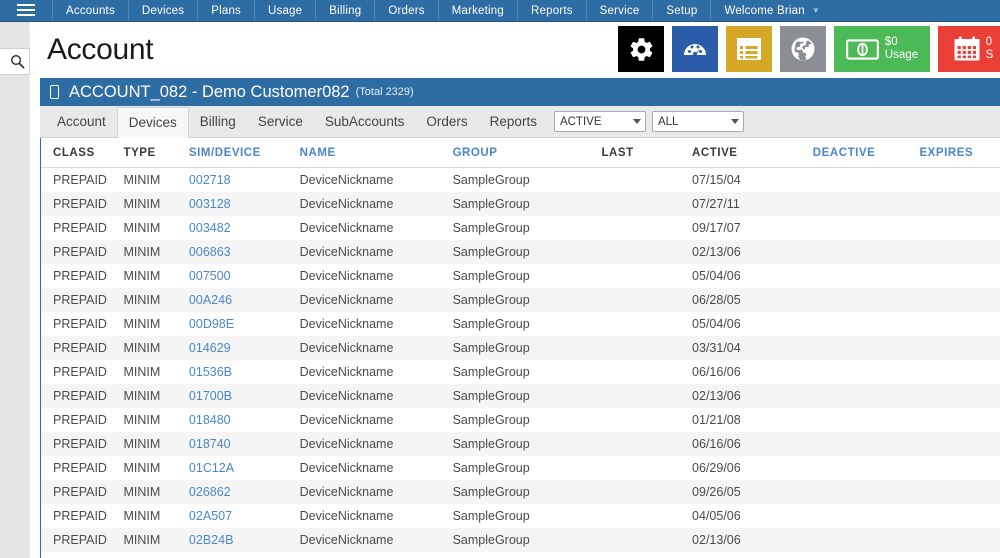 The height and width of the screenshot is (558, 1000). I want to click on tab-reports: Reports, so click(513, 121).